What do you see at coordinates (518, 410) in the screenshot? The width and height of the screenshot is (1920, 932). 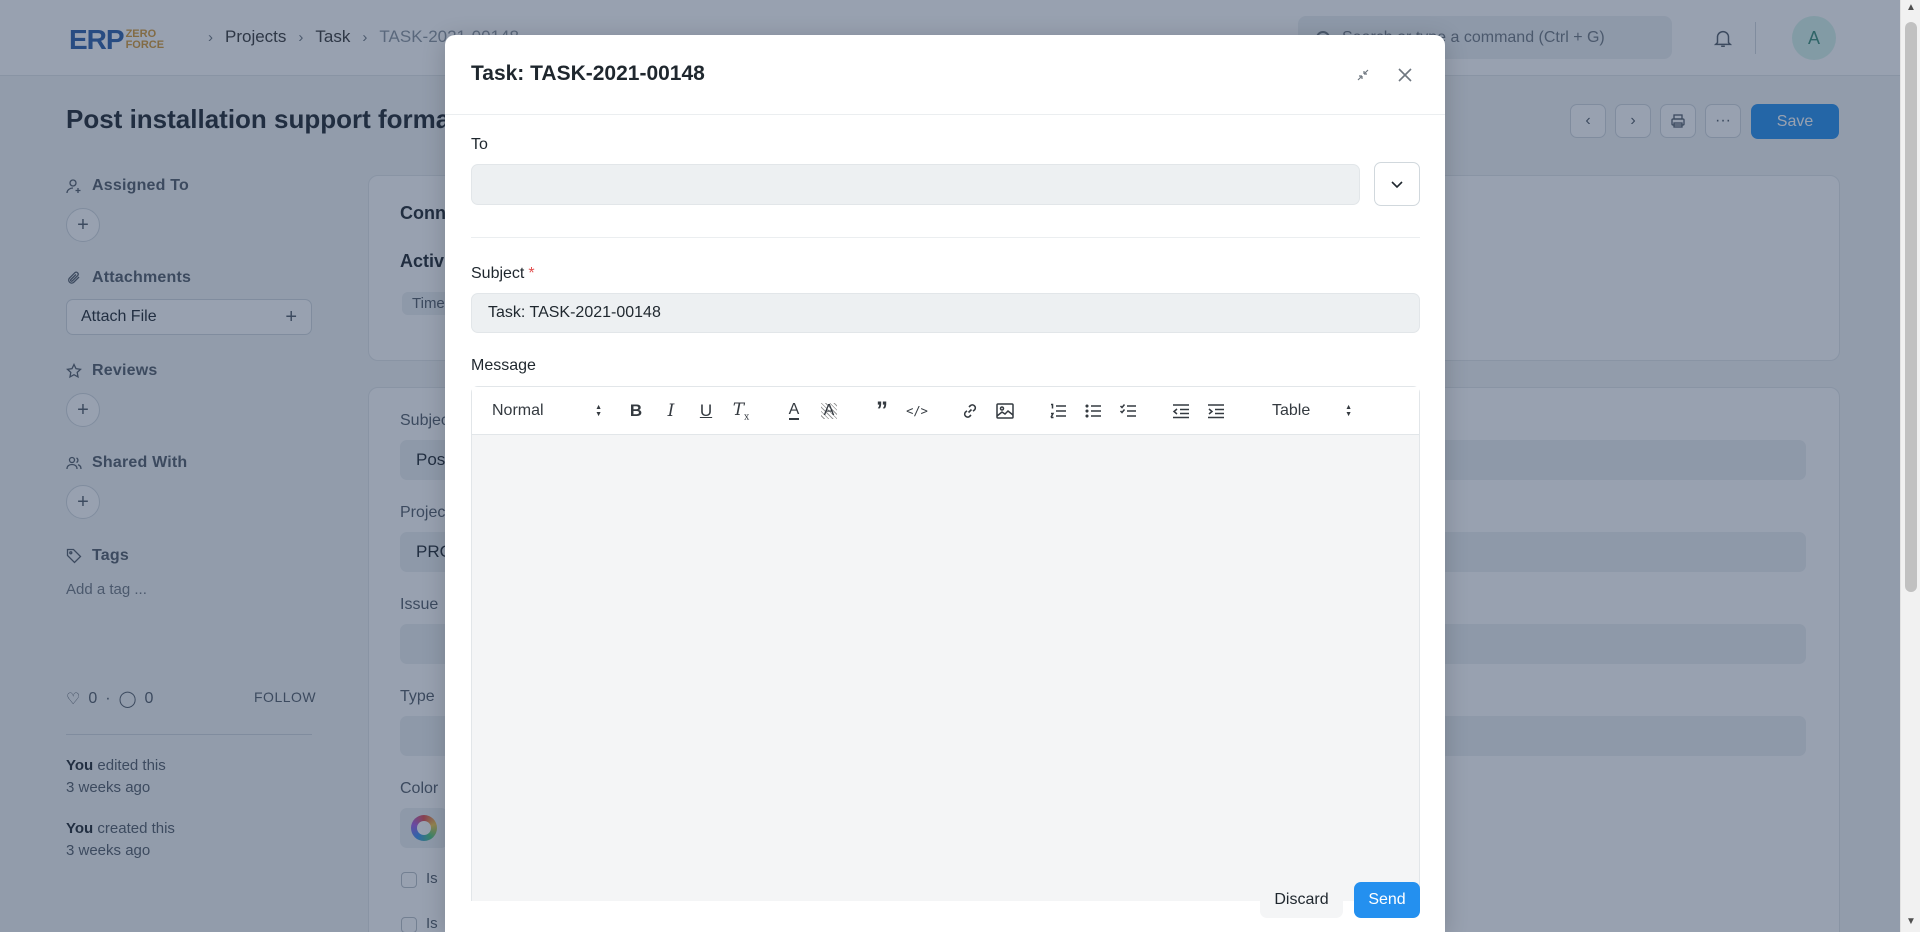 I see `format-select-value: Normal` at bounding box center [518, 410].